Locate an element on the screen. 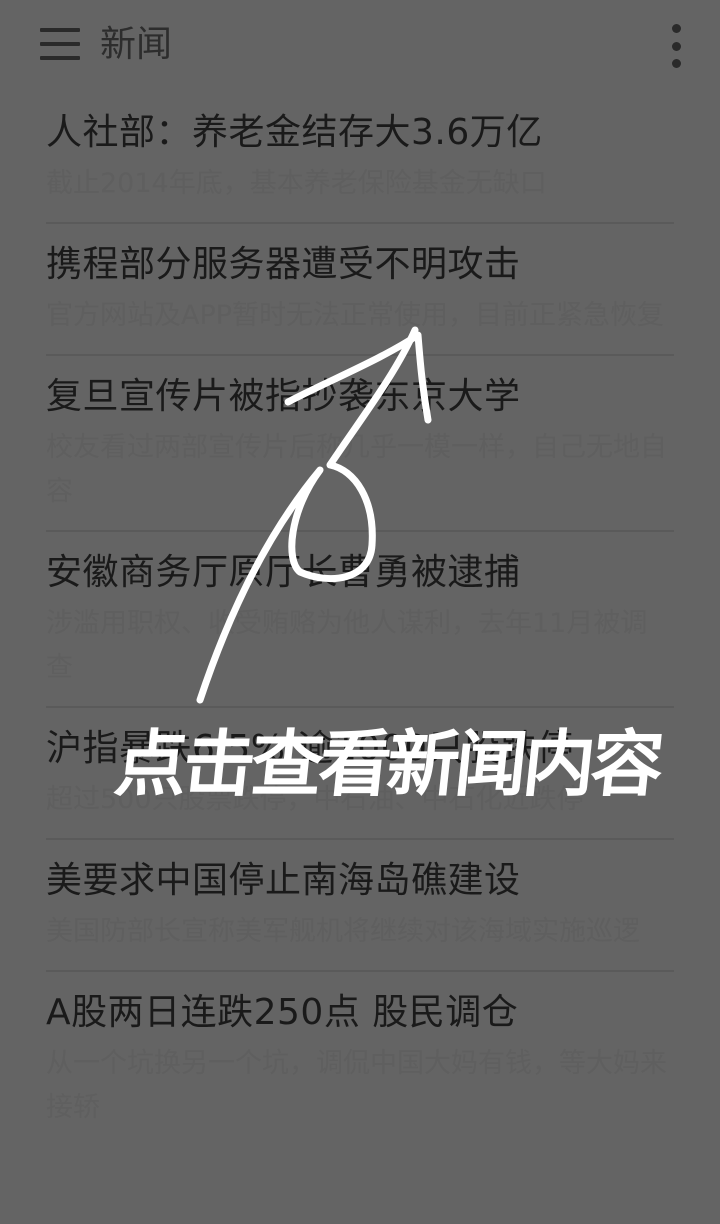  tap-hint-overlay: 点击查看新闻内容 is located at coordinates (387, 764).